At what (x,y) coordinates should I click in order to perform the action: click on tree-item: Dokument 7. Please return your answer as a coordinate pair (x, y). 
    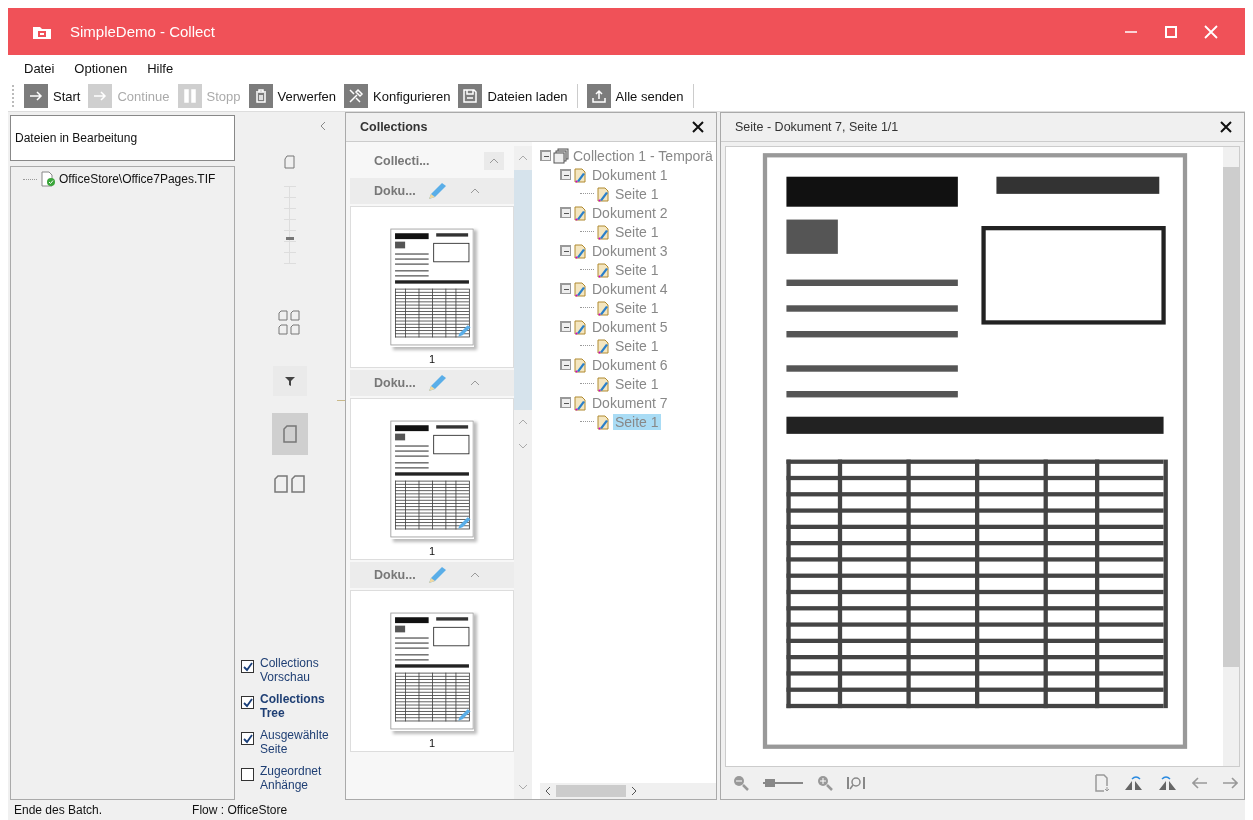
    Looking at the image, I should click on (630, 402).